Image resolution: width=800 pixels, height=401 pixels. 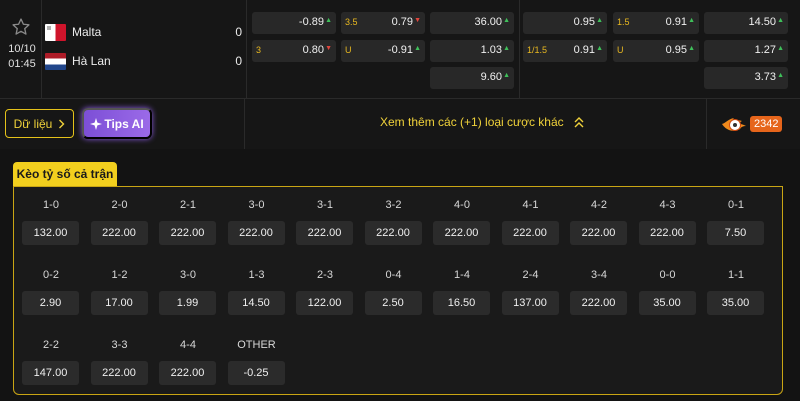 What do you see at coordinates (256, 303) in the screenshot?
I see `score-odds-button: 14.50` at bounding box center [256, 303].